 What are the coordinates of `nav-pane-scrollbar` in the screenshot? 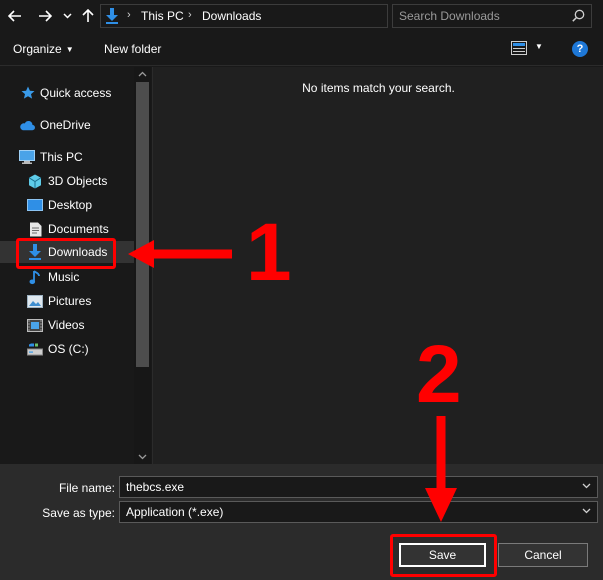 It's located at (142, 265).